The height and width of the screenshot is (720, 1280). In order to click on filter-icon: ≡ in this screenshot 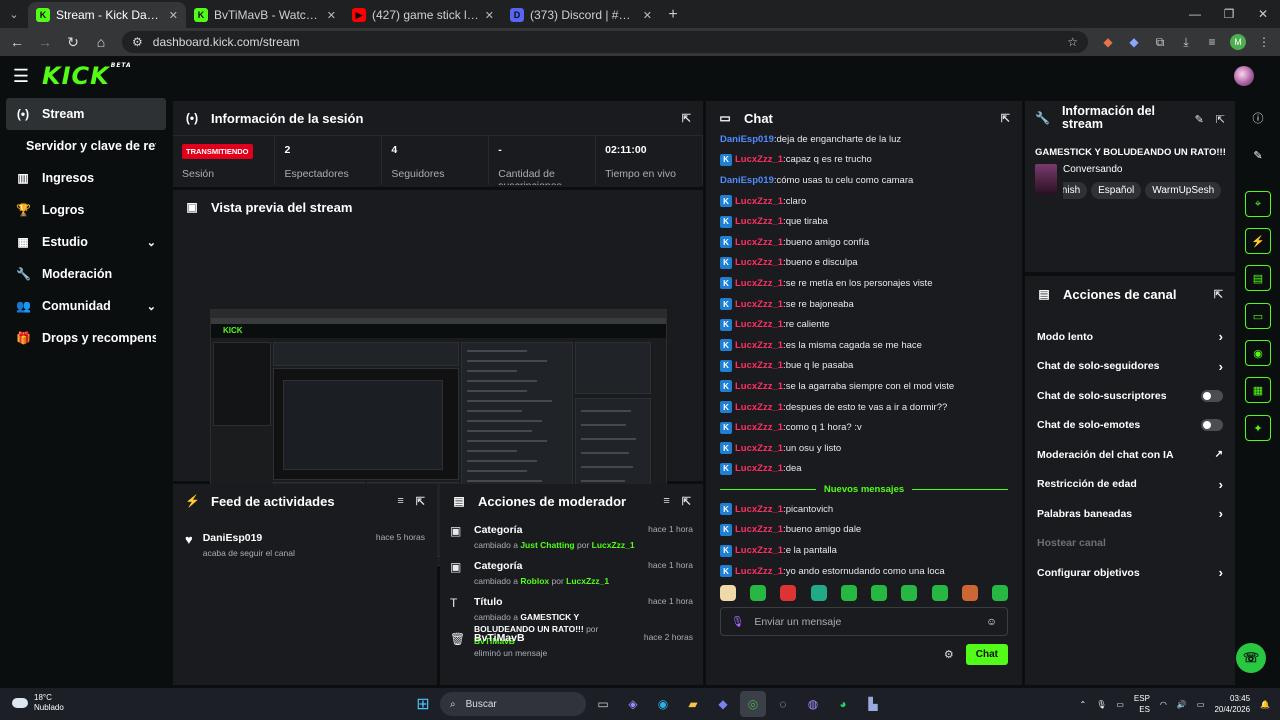, I will do `click(400, 501)`.